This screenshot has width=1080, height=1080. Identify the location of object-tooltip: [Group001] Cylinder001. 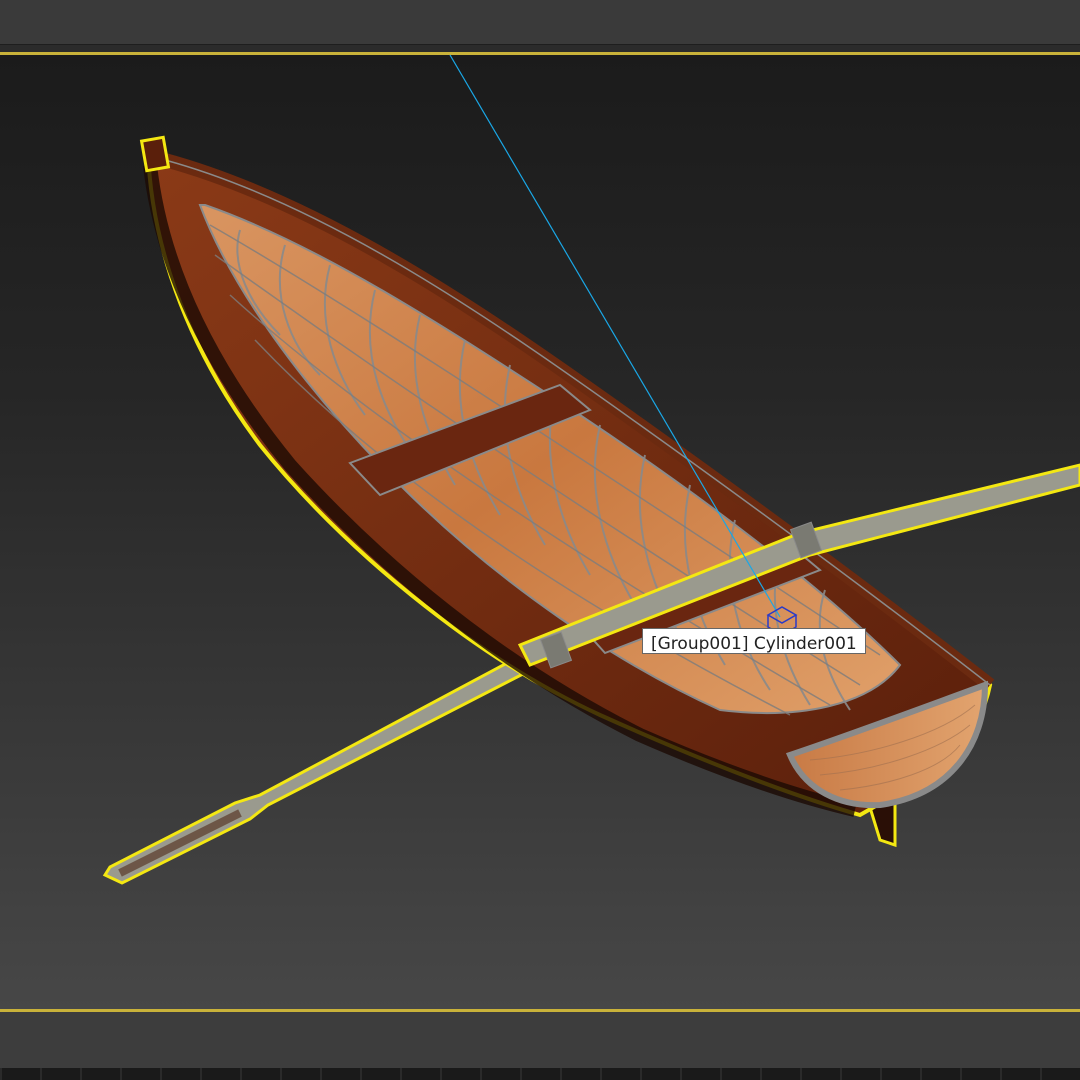
(754, 641).